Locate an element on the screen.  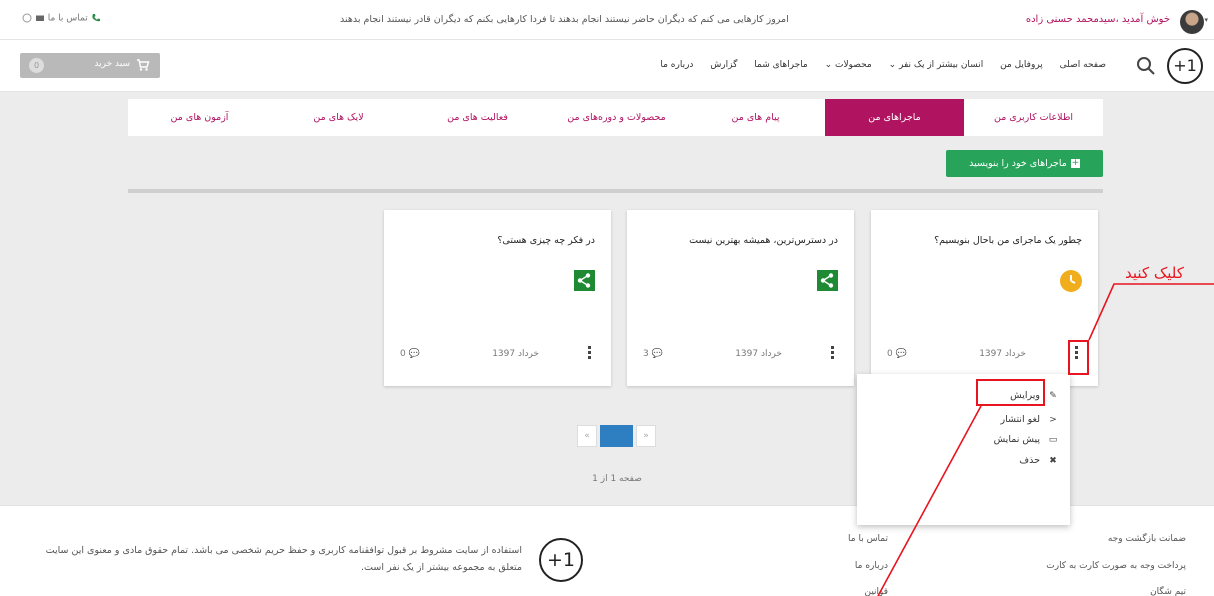
menu-item-unpublish: < لغو انتشار is located at coordinates (1029, 419).